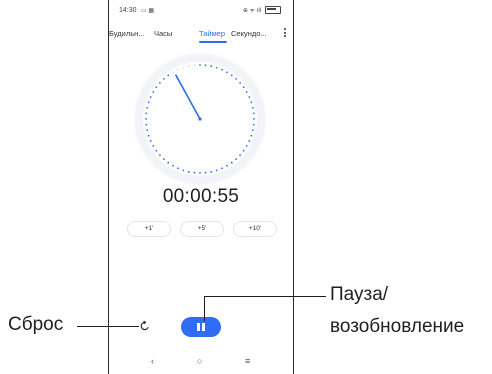 This screenshot has width=492, height=374. Describe the element at coordinates (262, 10) in the screenshot. I see `status-icons: ⊕ ᯤ ıll` at that location.